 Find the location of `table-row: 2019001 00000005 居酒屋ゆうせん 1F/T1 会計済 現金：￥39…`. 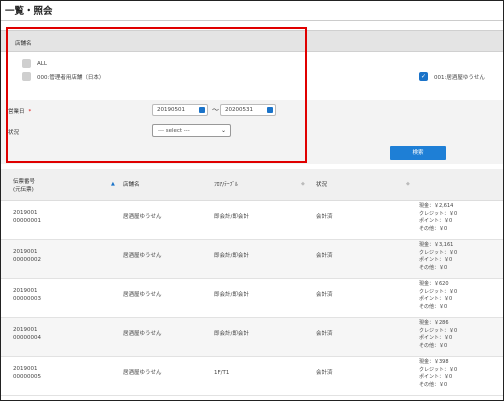

table-row: 2019001 00000005 居酒屋ゆうせん 1F/T1 会計済 現金：￥39… is located at coordinates (252, 376).